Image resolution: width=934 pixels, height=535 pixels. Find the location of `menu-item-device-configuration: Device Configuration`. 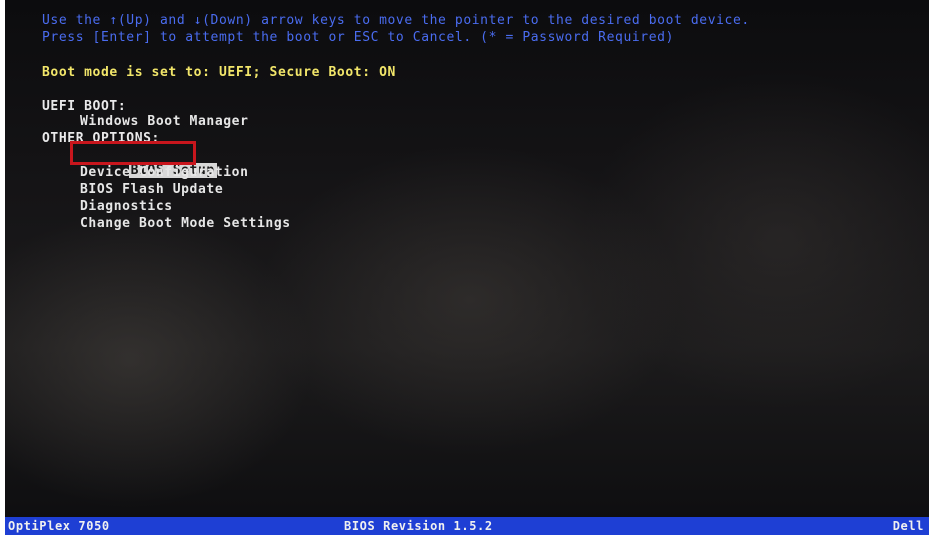

menu-item-device-configuration: Device Configuration is located at coordinates (164, 172).